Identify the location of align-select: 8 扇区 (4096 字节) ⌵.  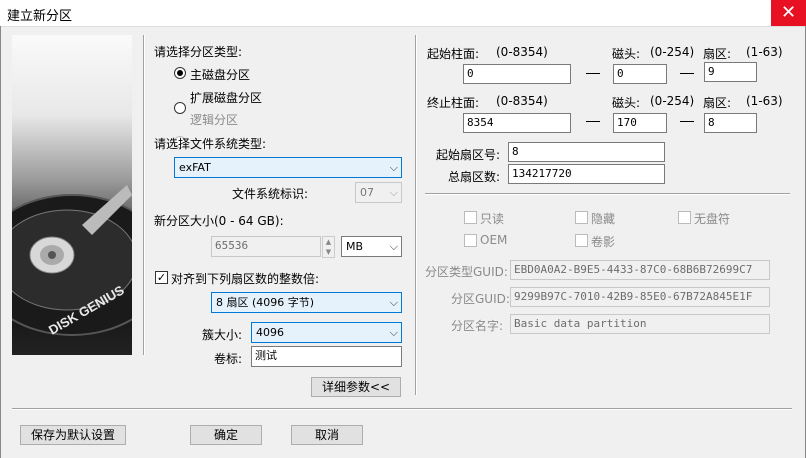
(306, 302).